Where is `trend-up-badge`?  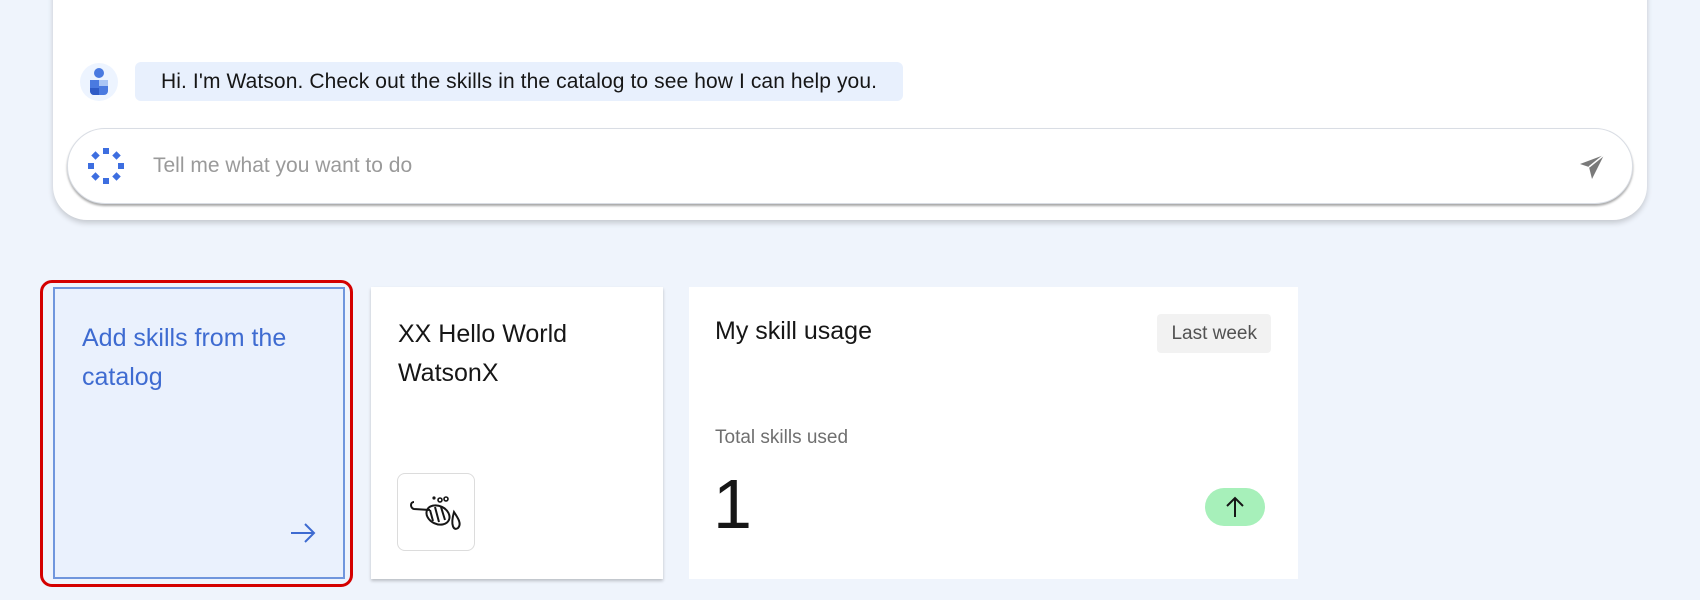 trend-up-badge is located at coordinates (1235, 507).